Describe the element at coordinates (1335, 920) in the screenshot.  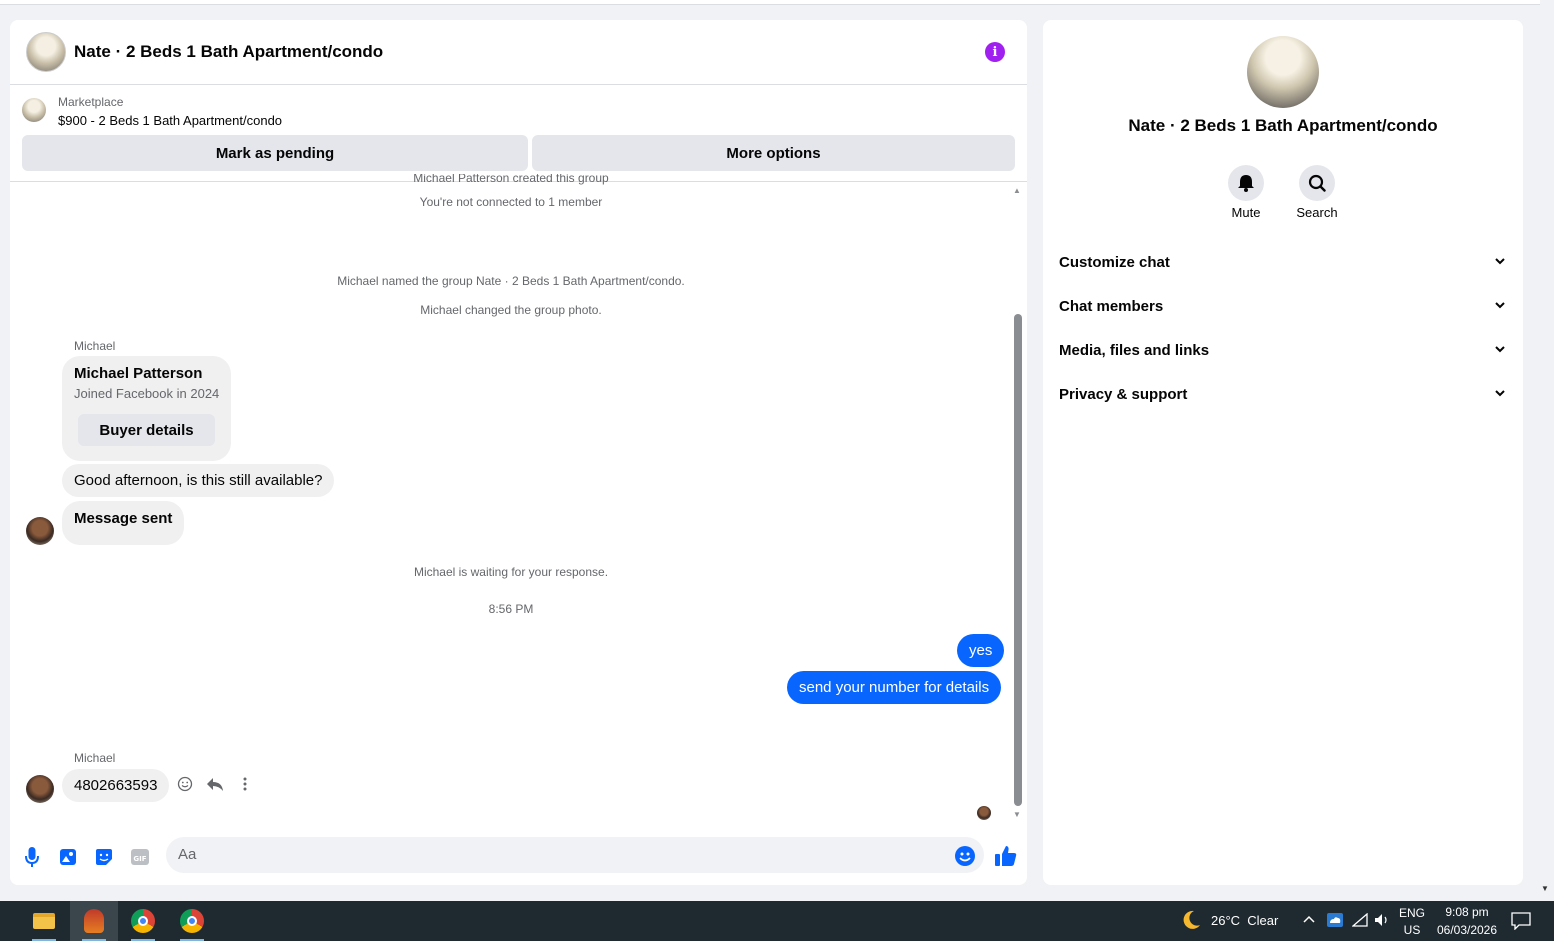
I see `cloud-icon` at that location.